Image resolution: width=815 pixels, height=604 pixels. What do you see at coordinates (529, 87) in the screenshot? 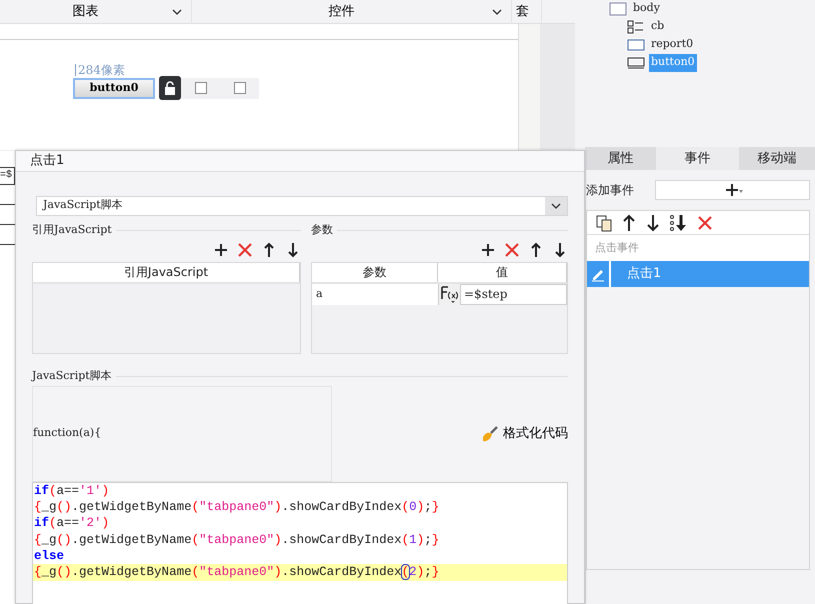
I see `vertical-scrollbar` at bounding box center [529, 87].